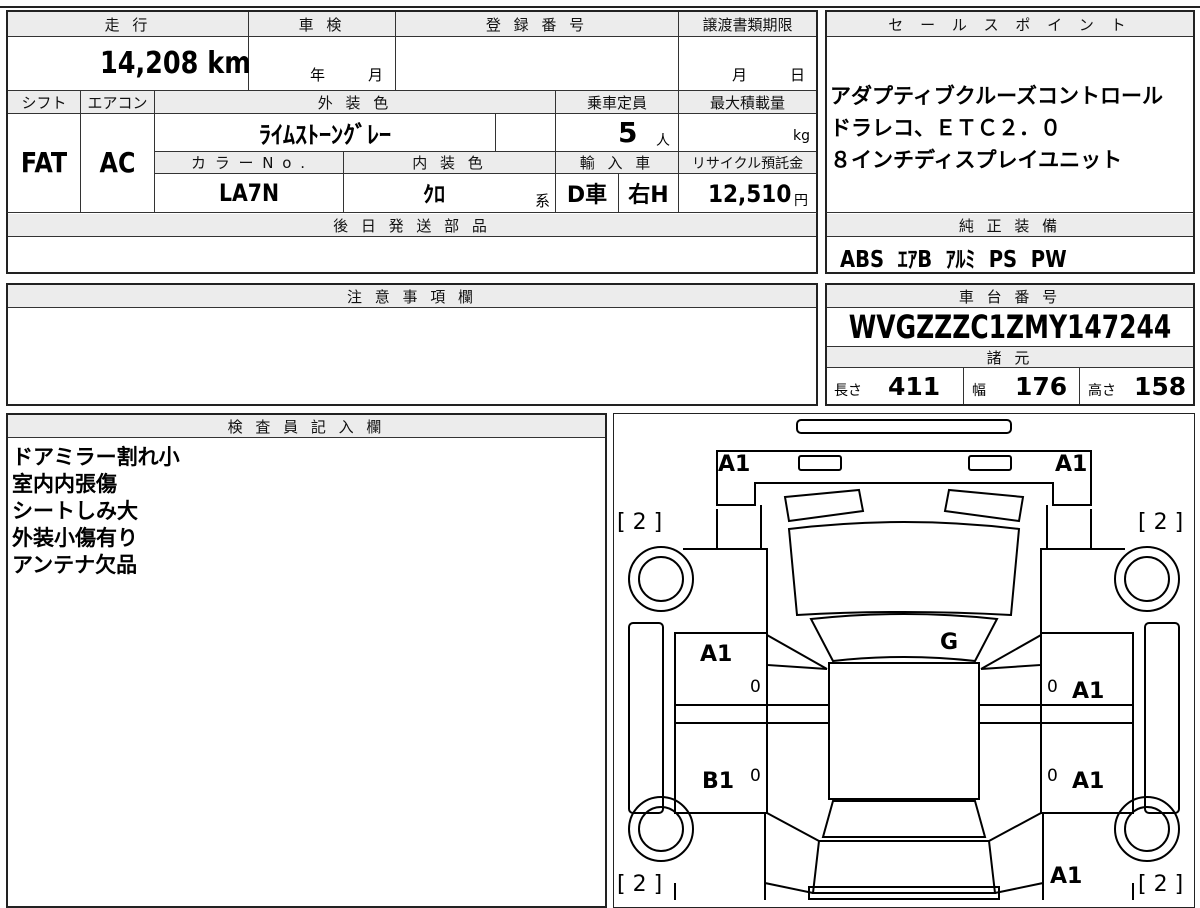  What do you see at coordinates (747, 24) in the screenshot?
I see `transfer-deadline-header: 譲渡書類期限` at bounding box center [747, 24].